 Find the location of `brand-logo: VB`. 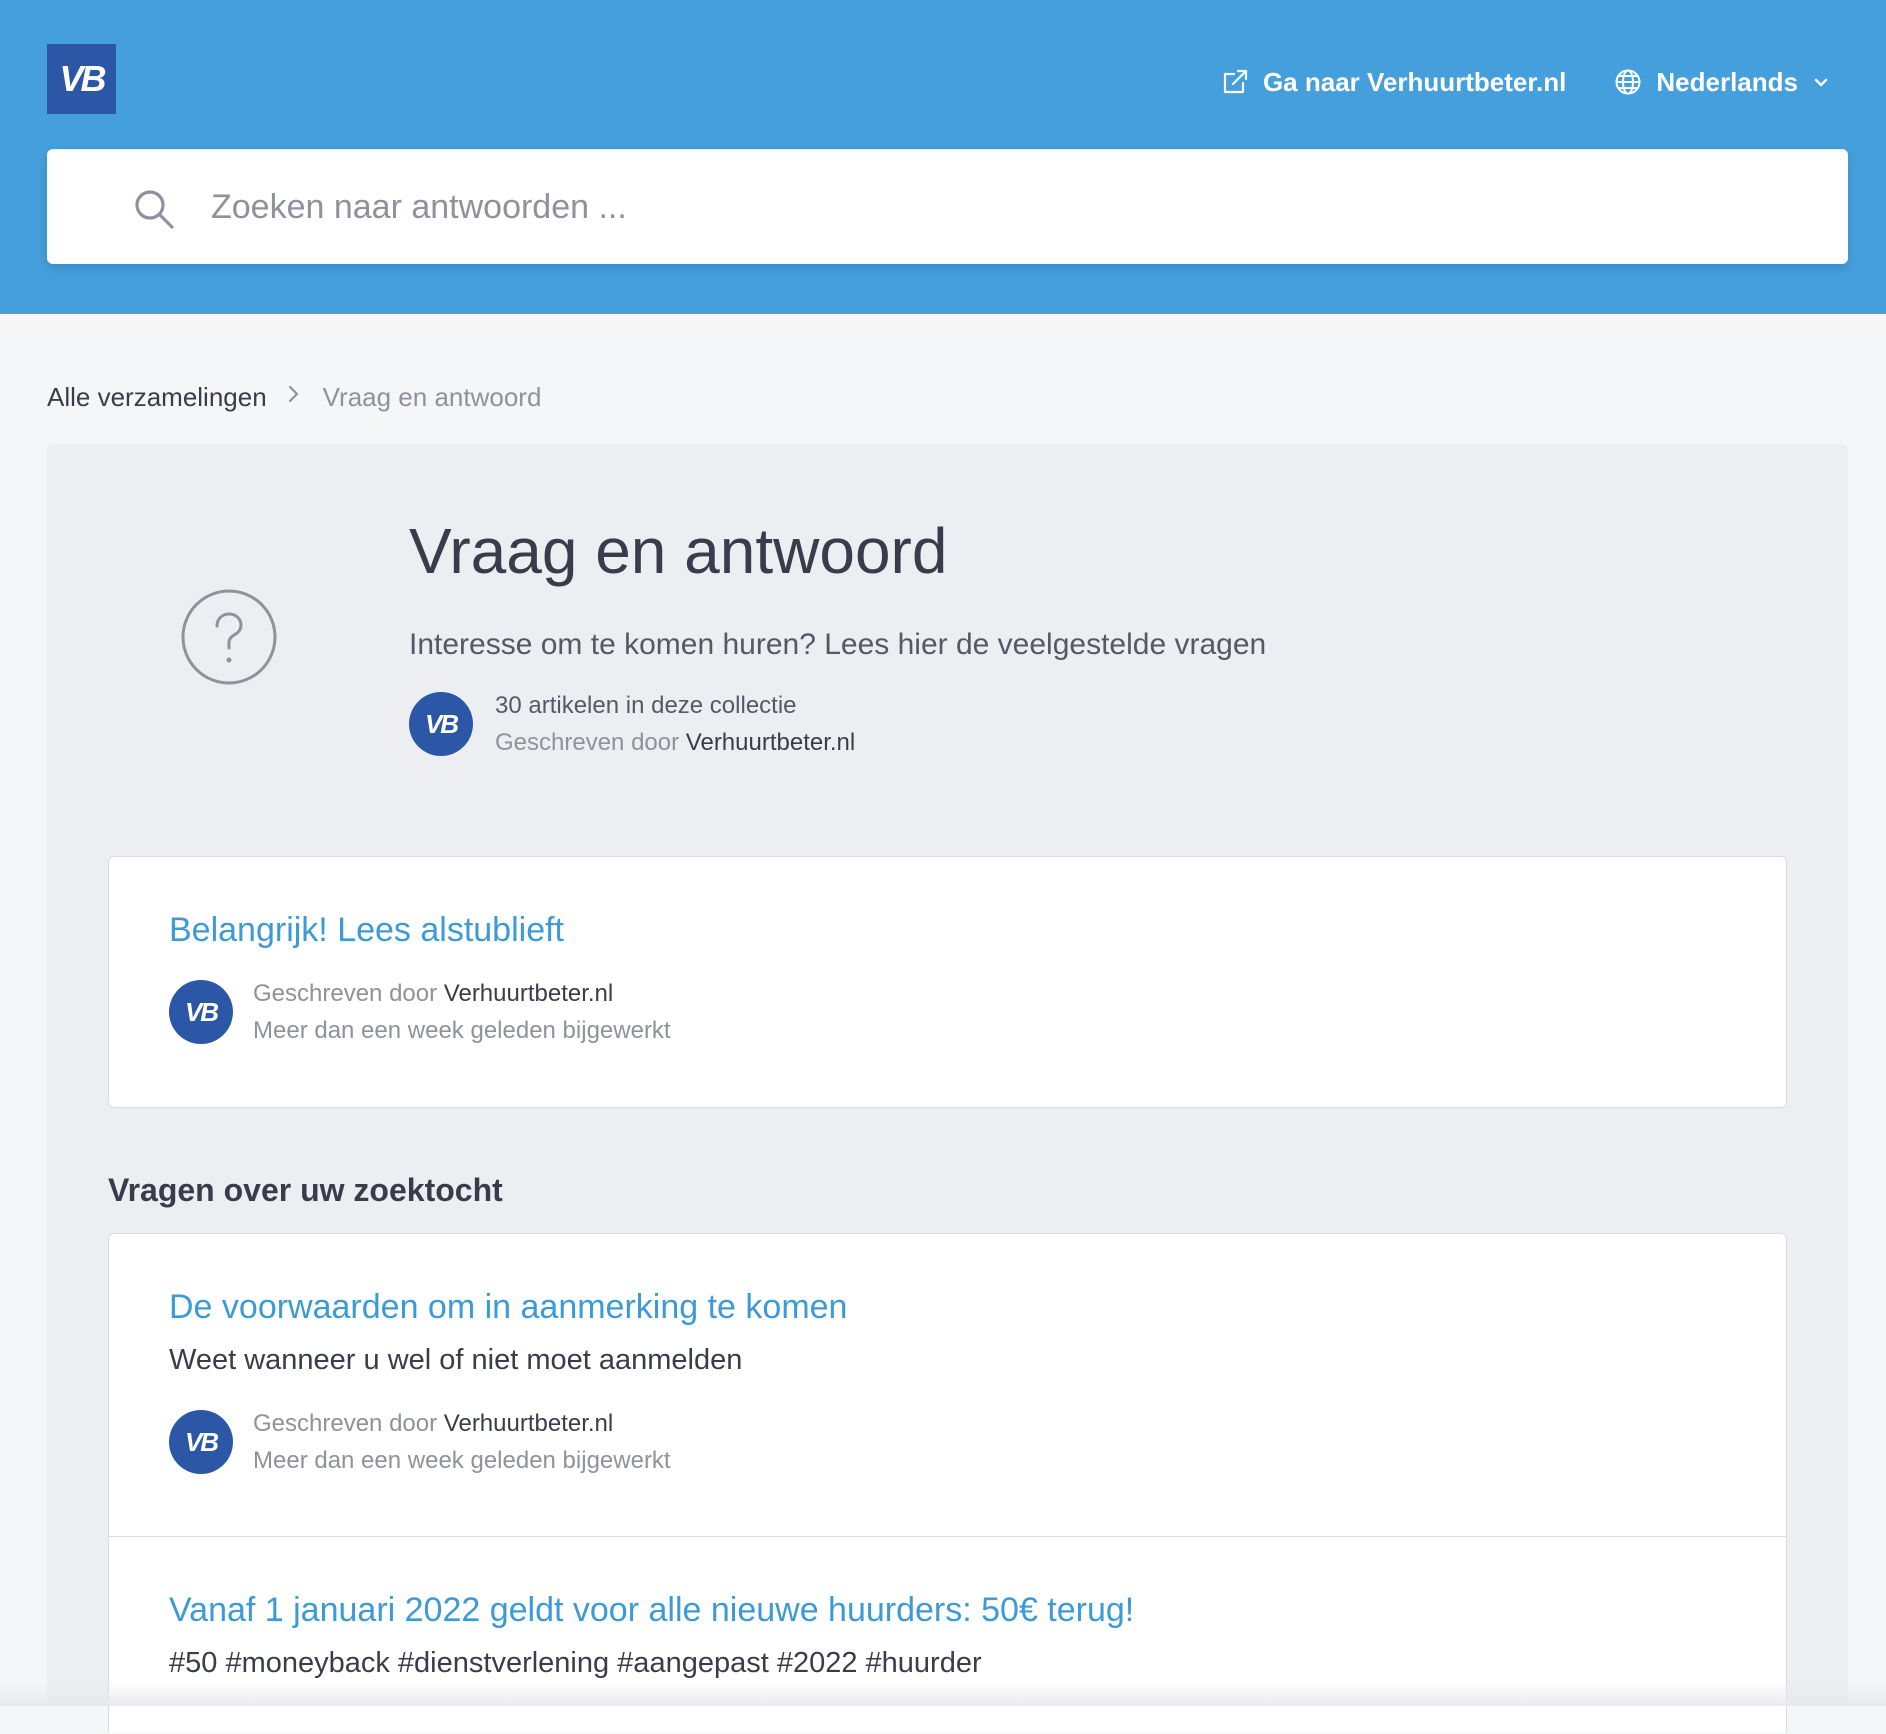

brand-logo: VB is located at coordinates (81, 79).